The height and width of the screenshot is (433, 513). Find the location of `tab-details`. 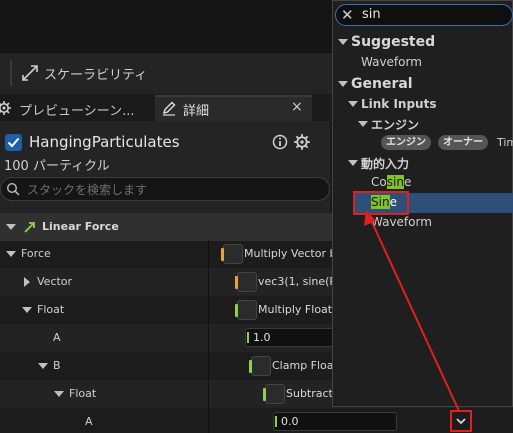

tab-details is located at coordinates (233, 108).